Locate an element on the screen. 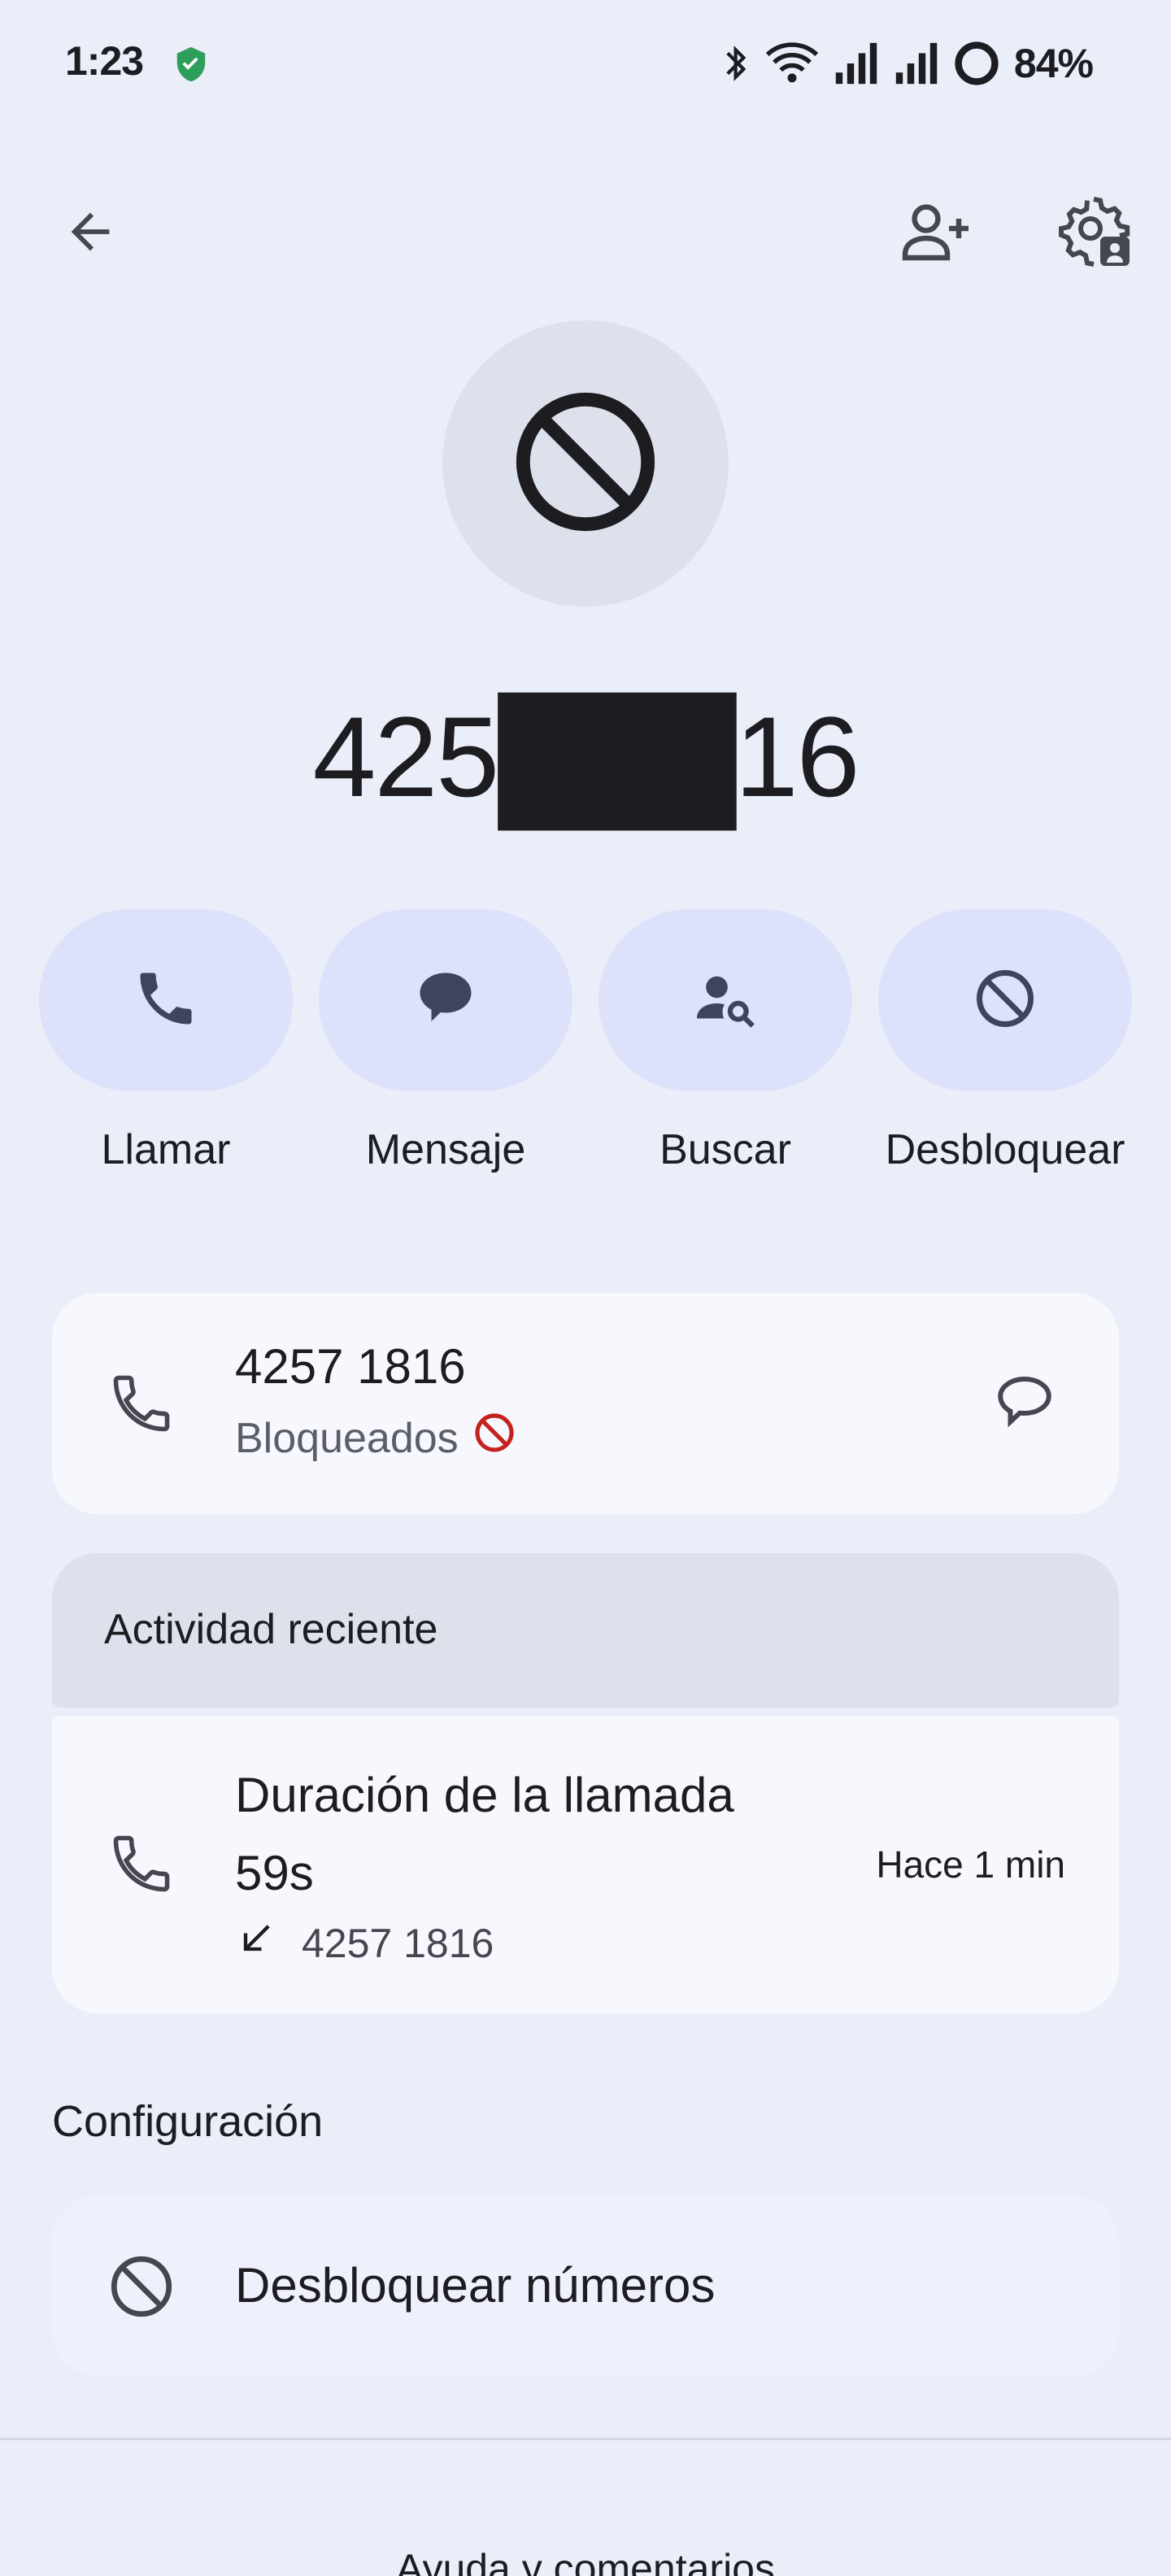 The image size is (1171, 2576). call-number-row: 4257 1816 is located at coordinates (364, 1943).